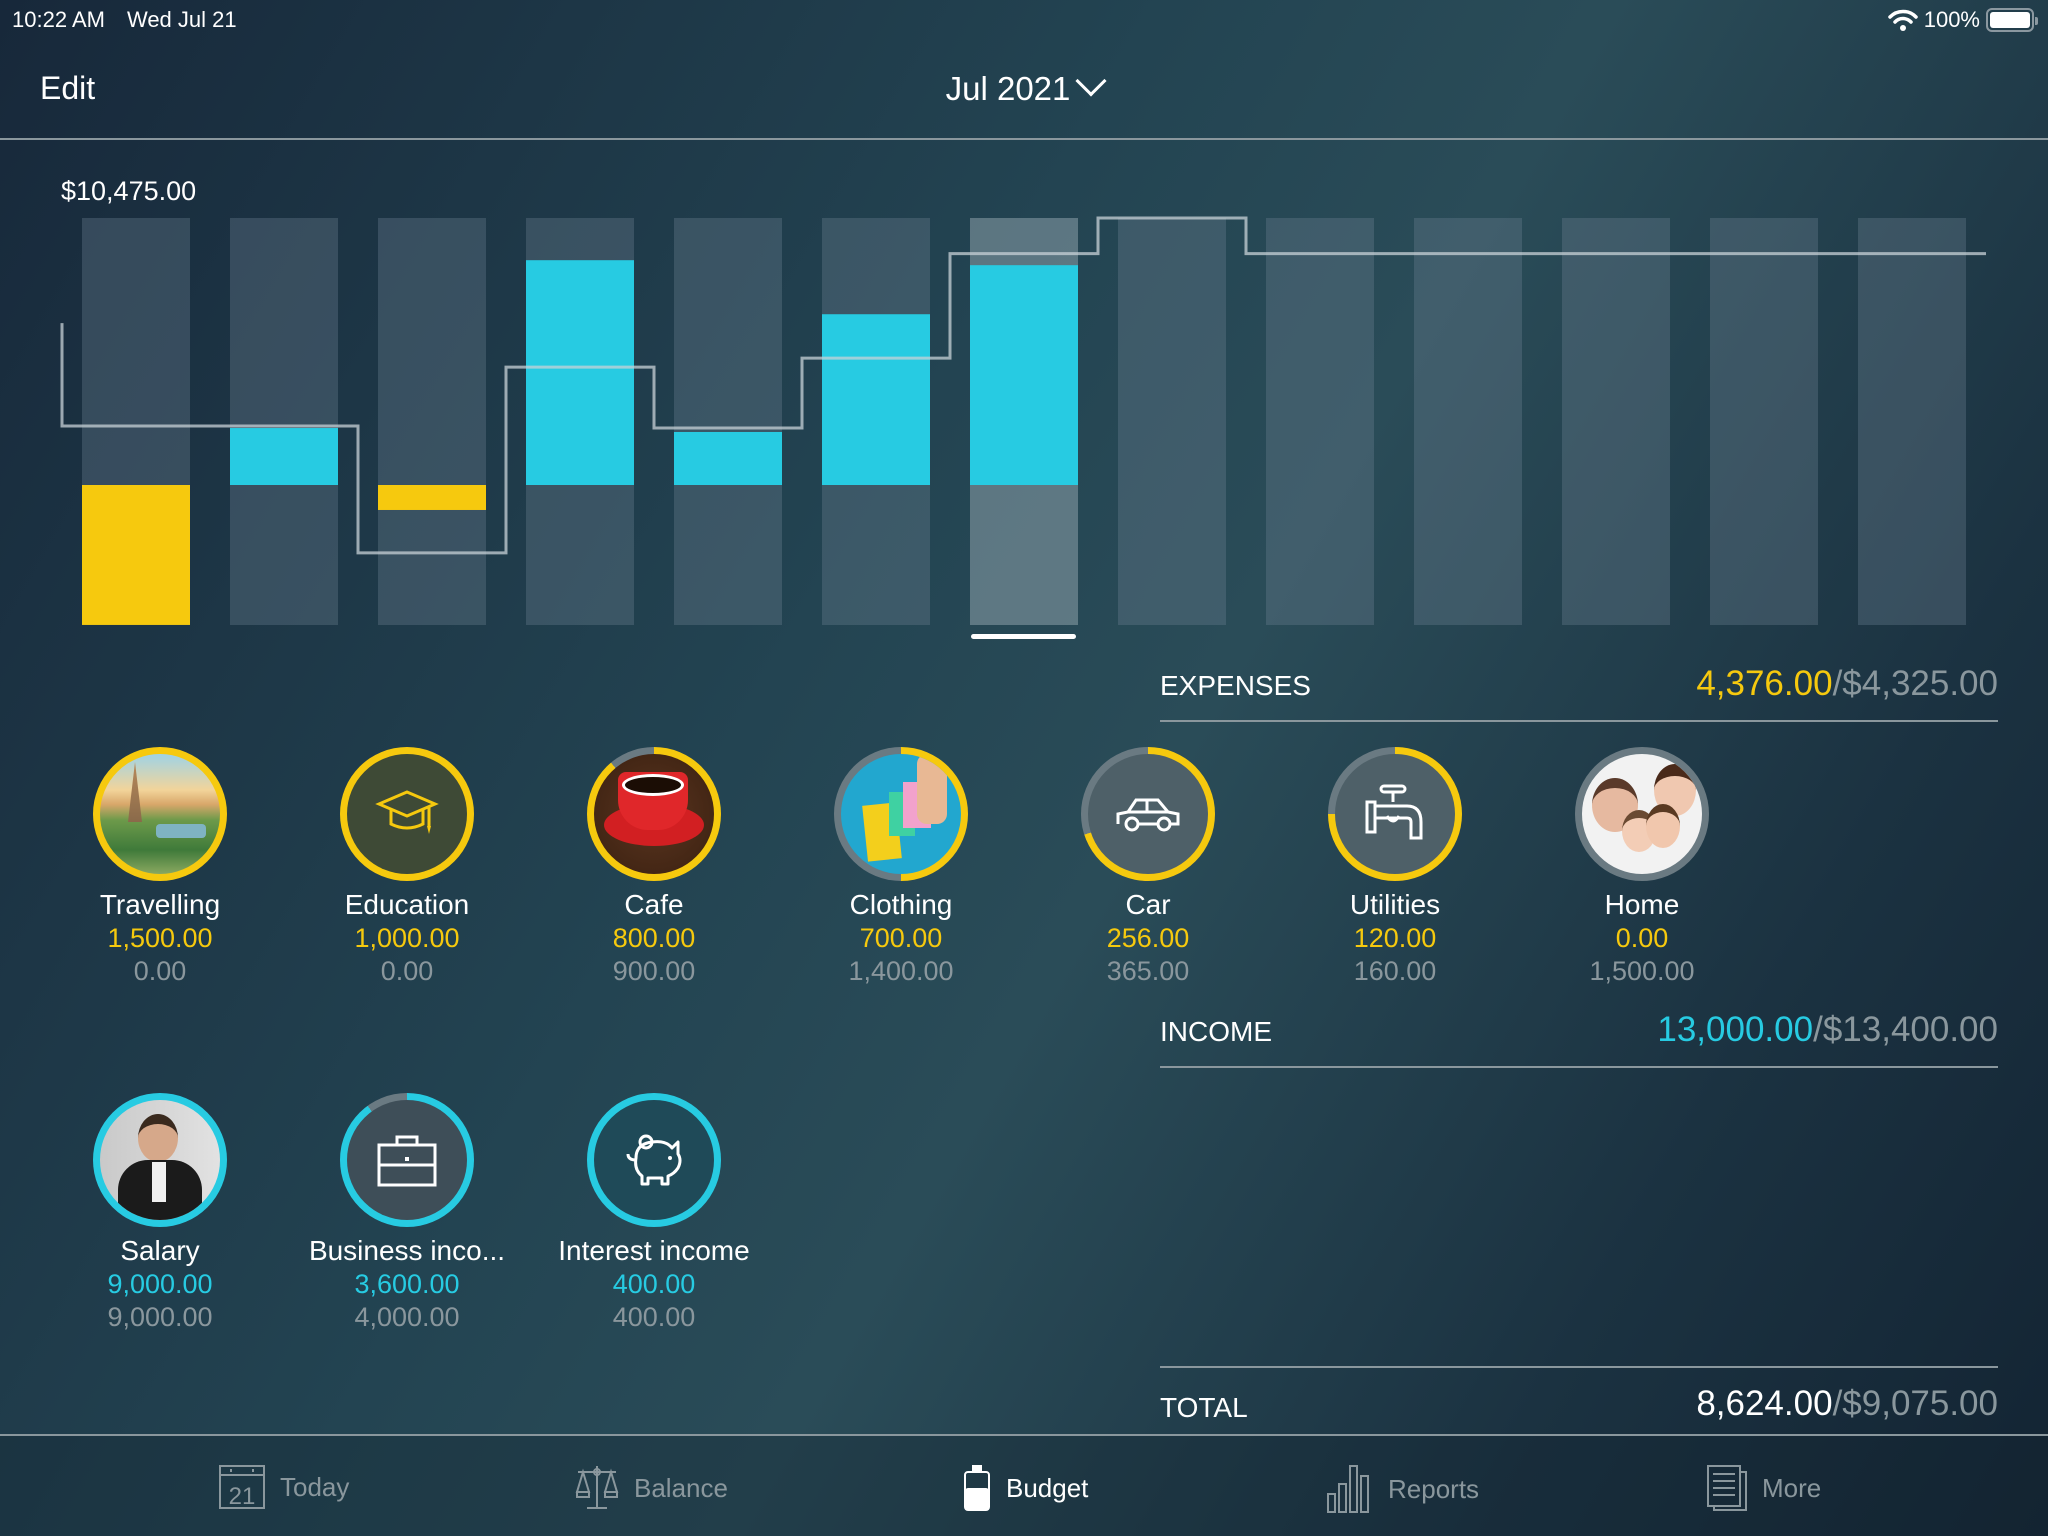 The height and width of the screenshot is (1536, 2048). I want to click on navigation-bar: Edit Jul 2021, so click(1024, 90).